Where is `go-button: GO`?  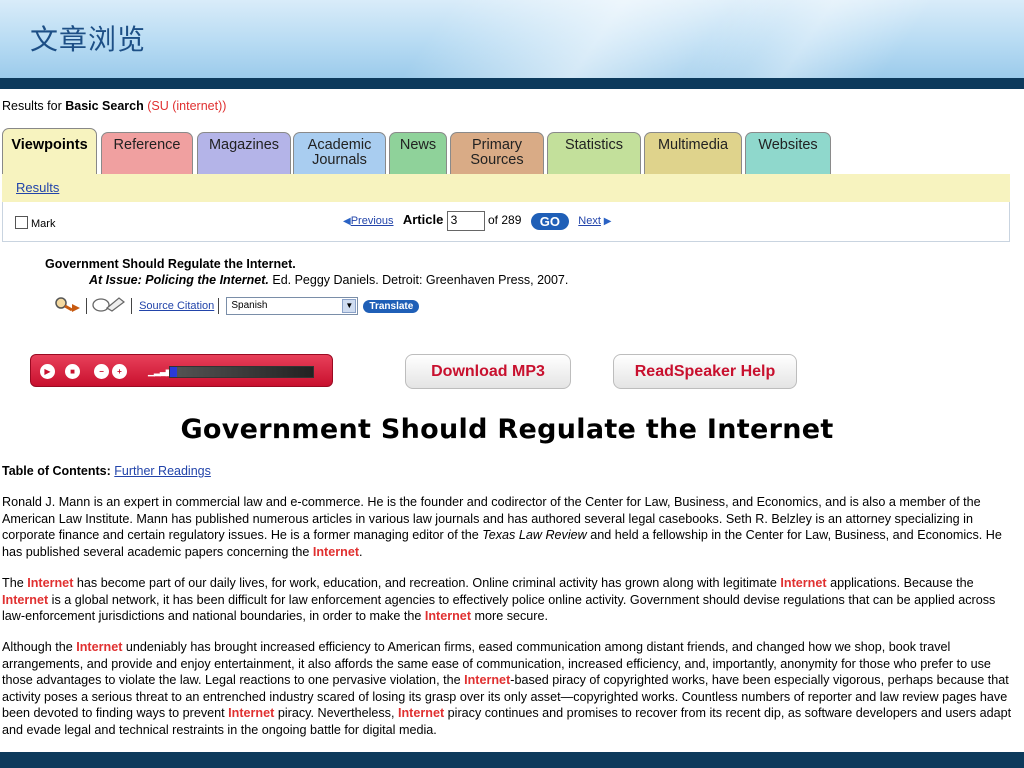 go-button: GO is located at coordinates (549, 221).